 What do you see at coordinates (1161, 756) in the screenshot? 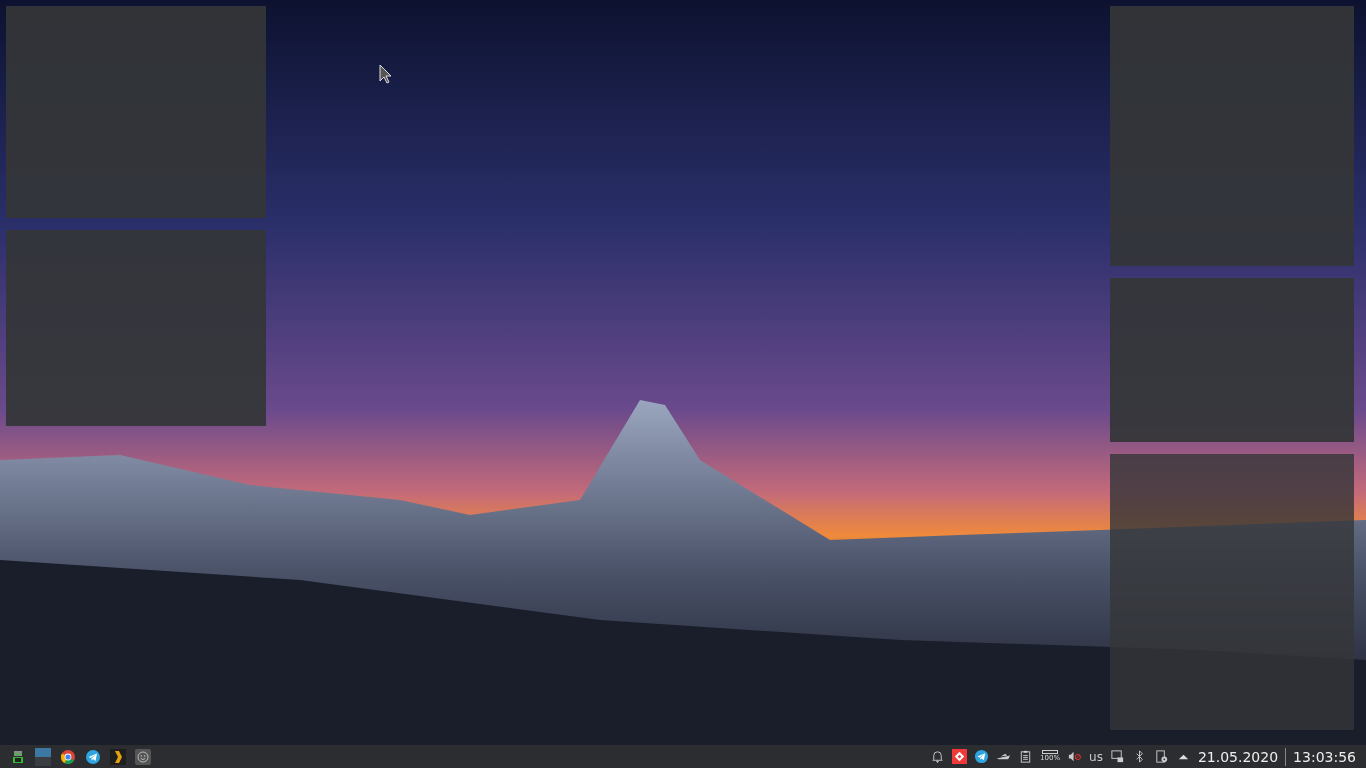
I see `device-settings-icon` at bounding box center [1161, 756].